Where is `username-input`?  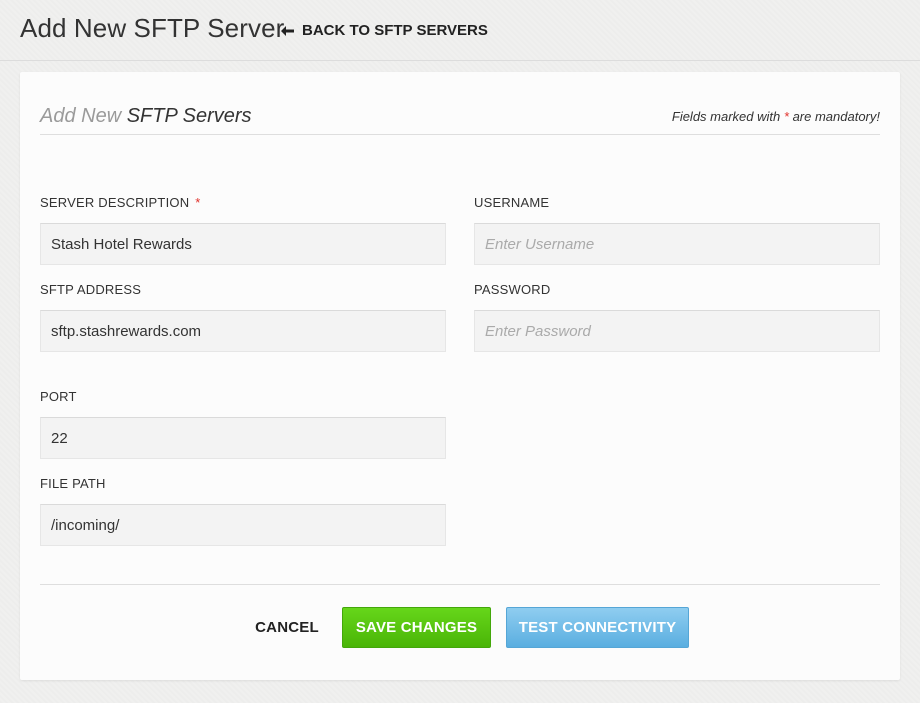
username-input is located at coordinates (677, 244).